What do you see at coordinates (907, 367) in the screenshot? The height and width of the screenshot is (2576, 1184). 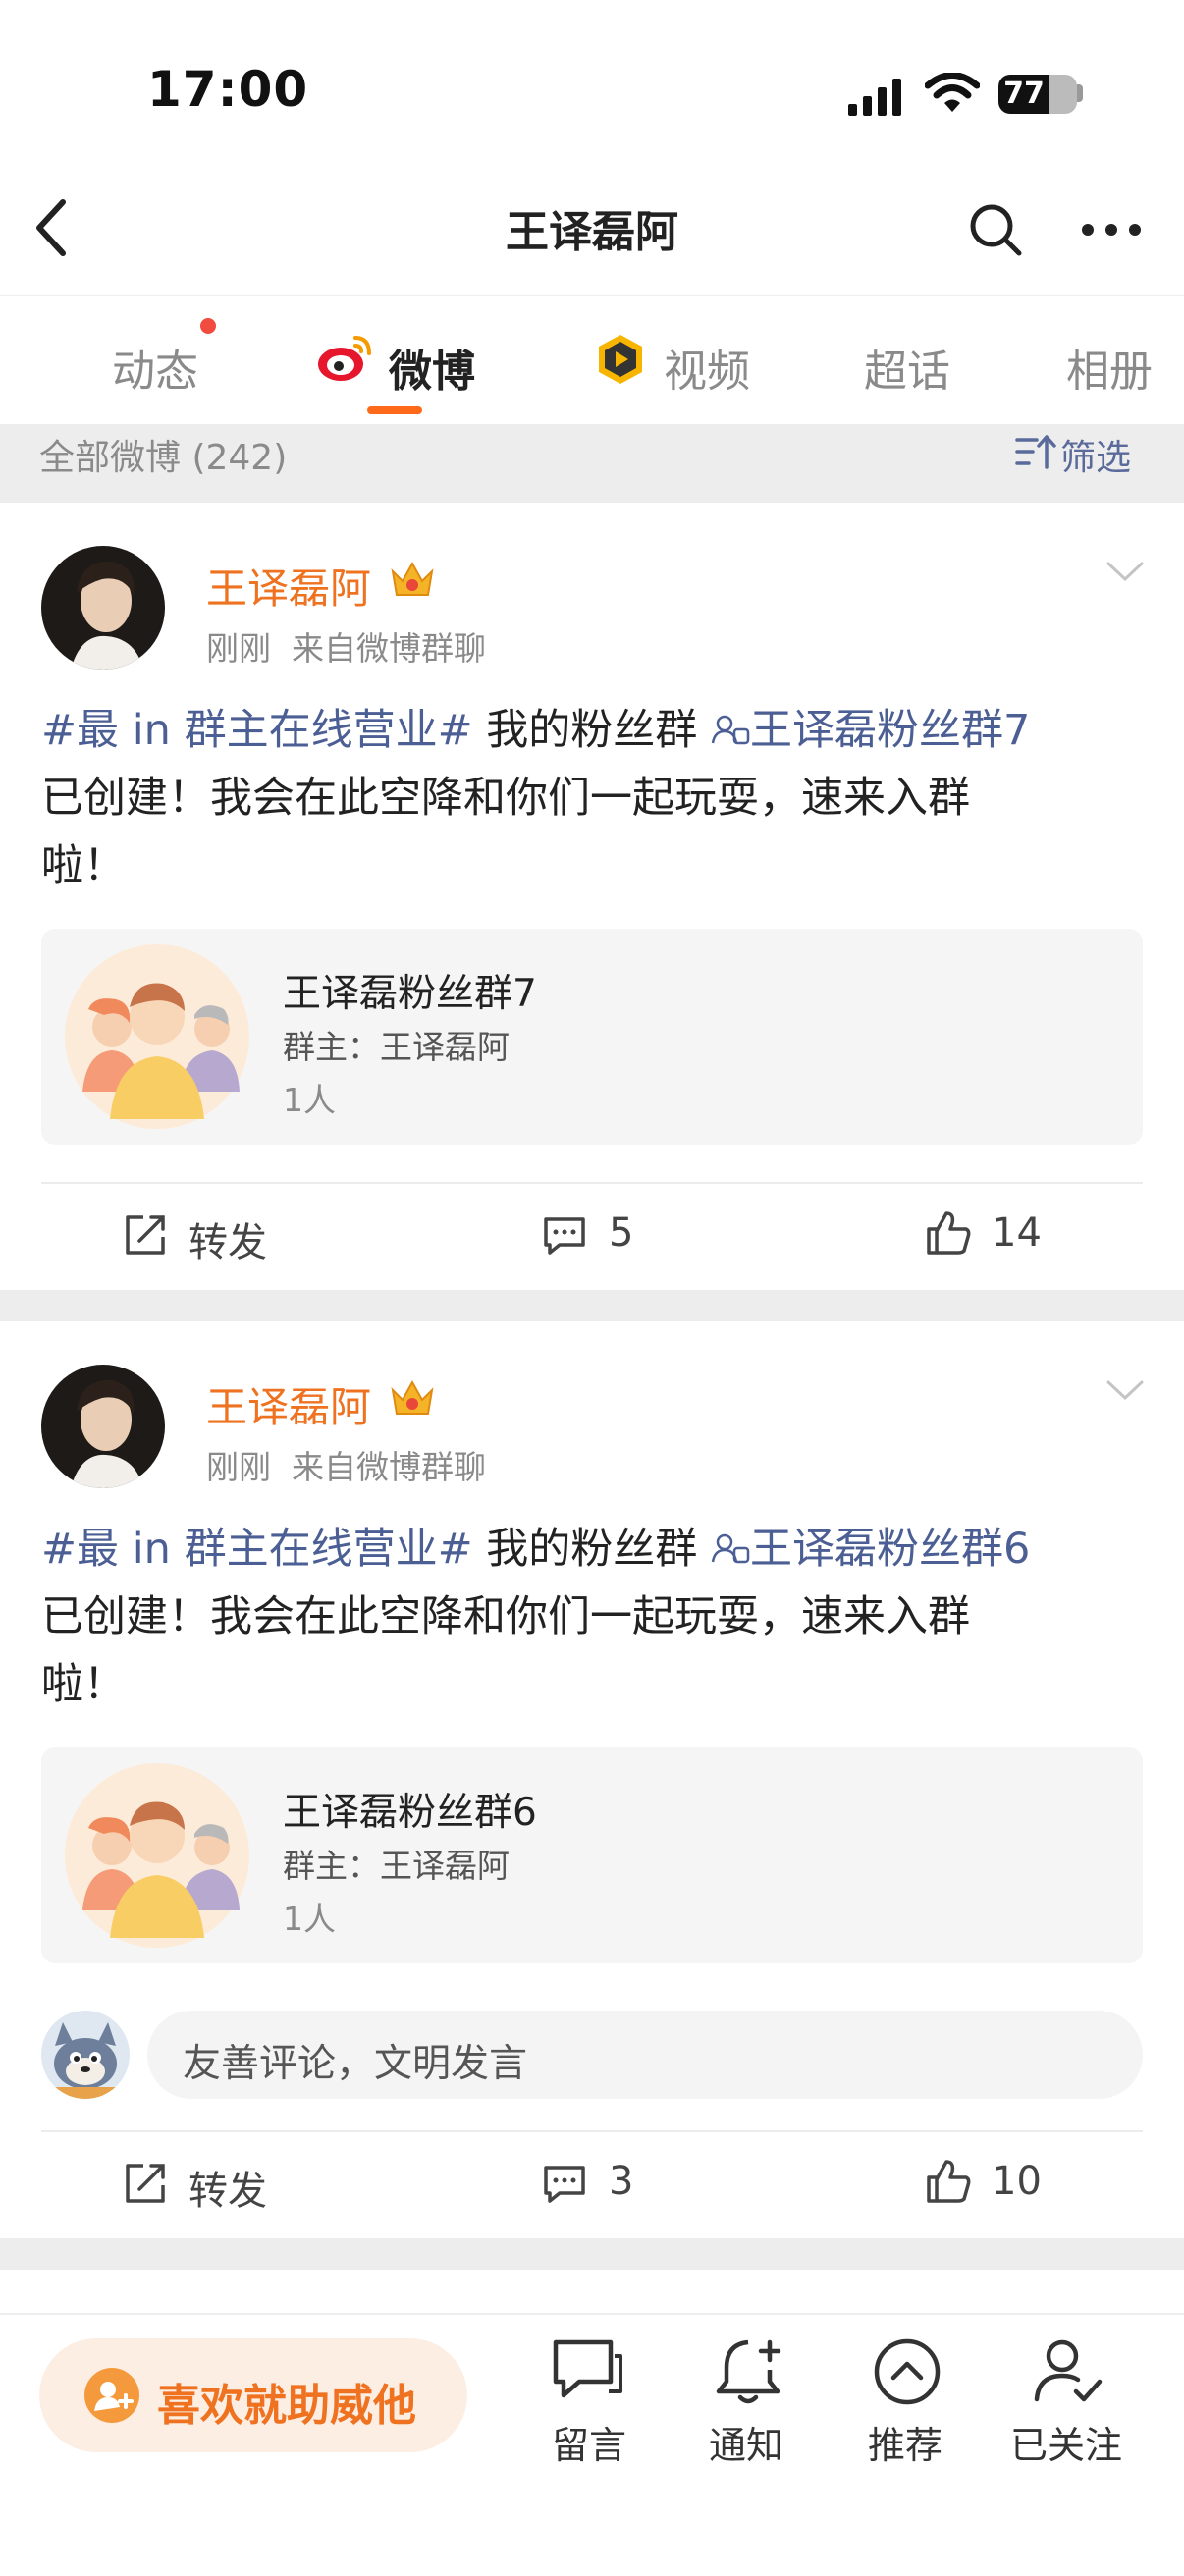 I see `tab-supertopic: 超话` at bounding box center [907, 367].